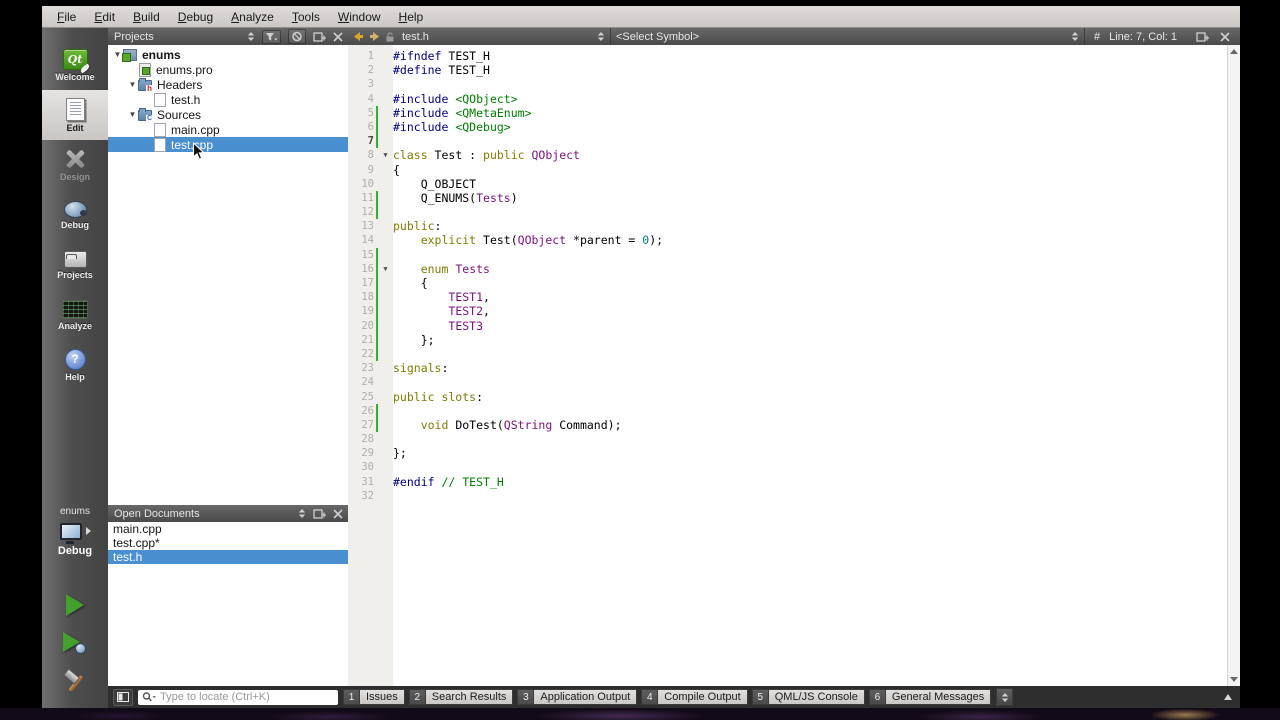  Describe the element at coordinates (1228, 697) in the screenshot. I see `maximize-output-pane-icon` at that location.